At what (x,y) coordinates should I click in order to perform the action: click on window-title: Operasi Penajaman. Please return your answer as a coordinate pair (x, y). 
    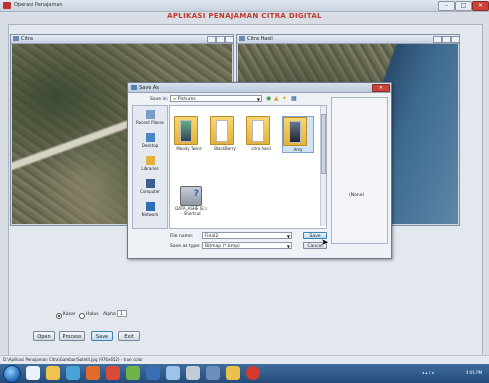
    Looking at the image, I should click on (38, 5).